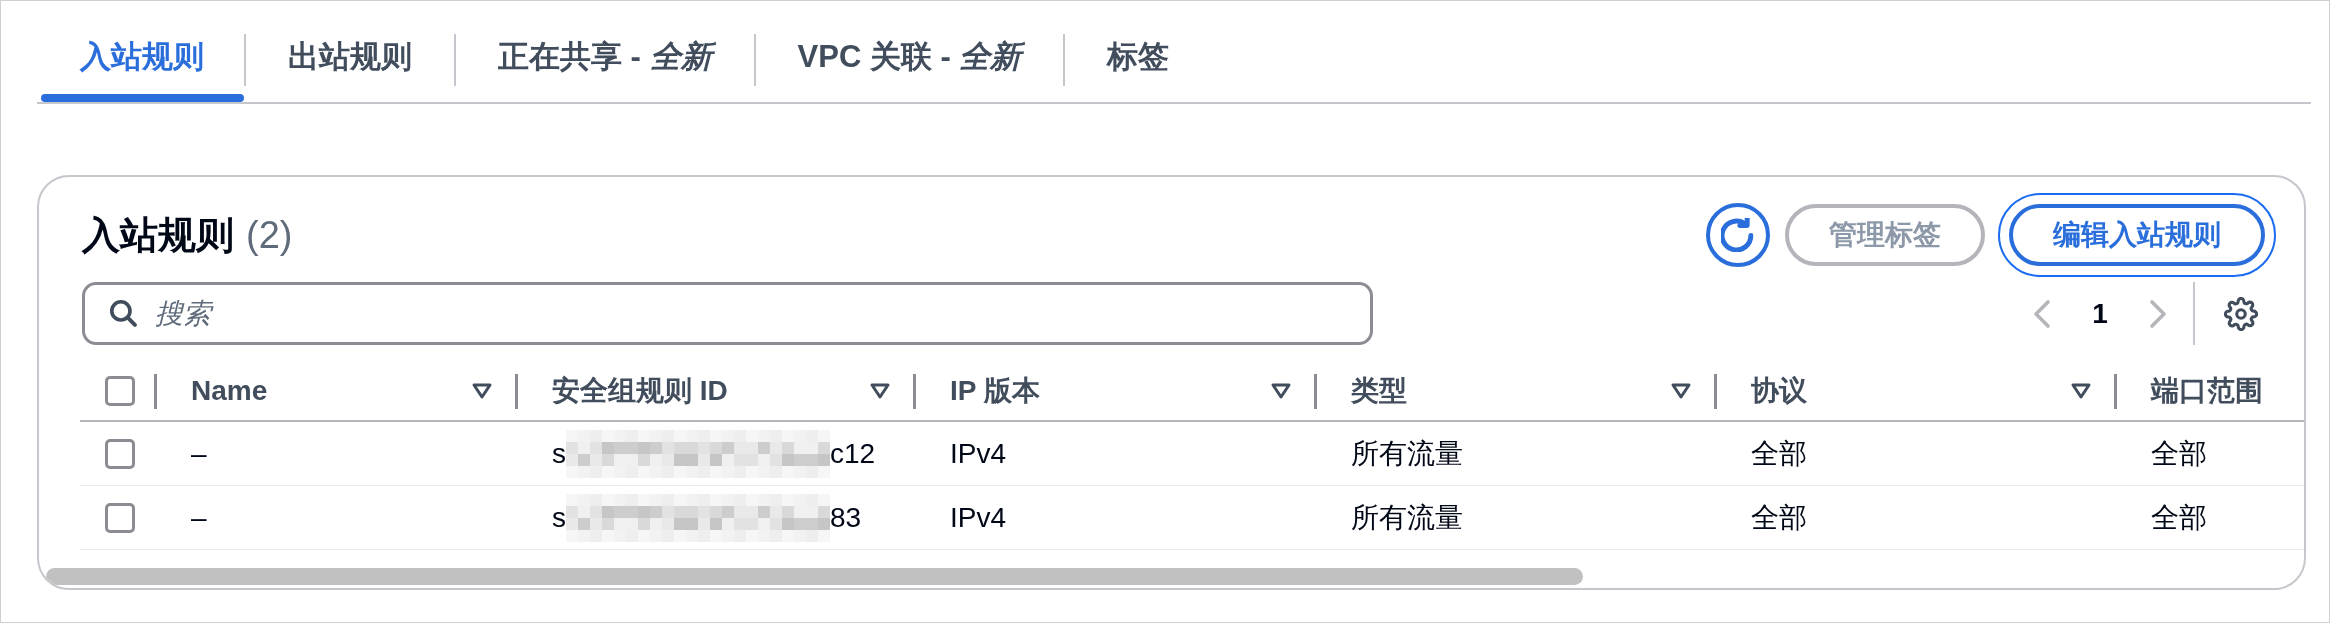 The image size is (2330, 623). Describe the element at coordinates (853, 453) in the screenshot. I see `rule-id-end: c12` at that location.